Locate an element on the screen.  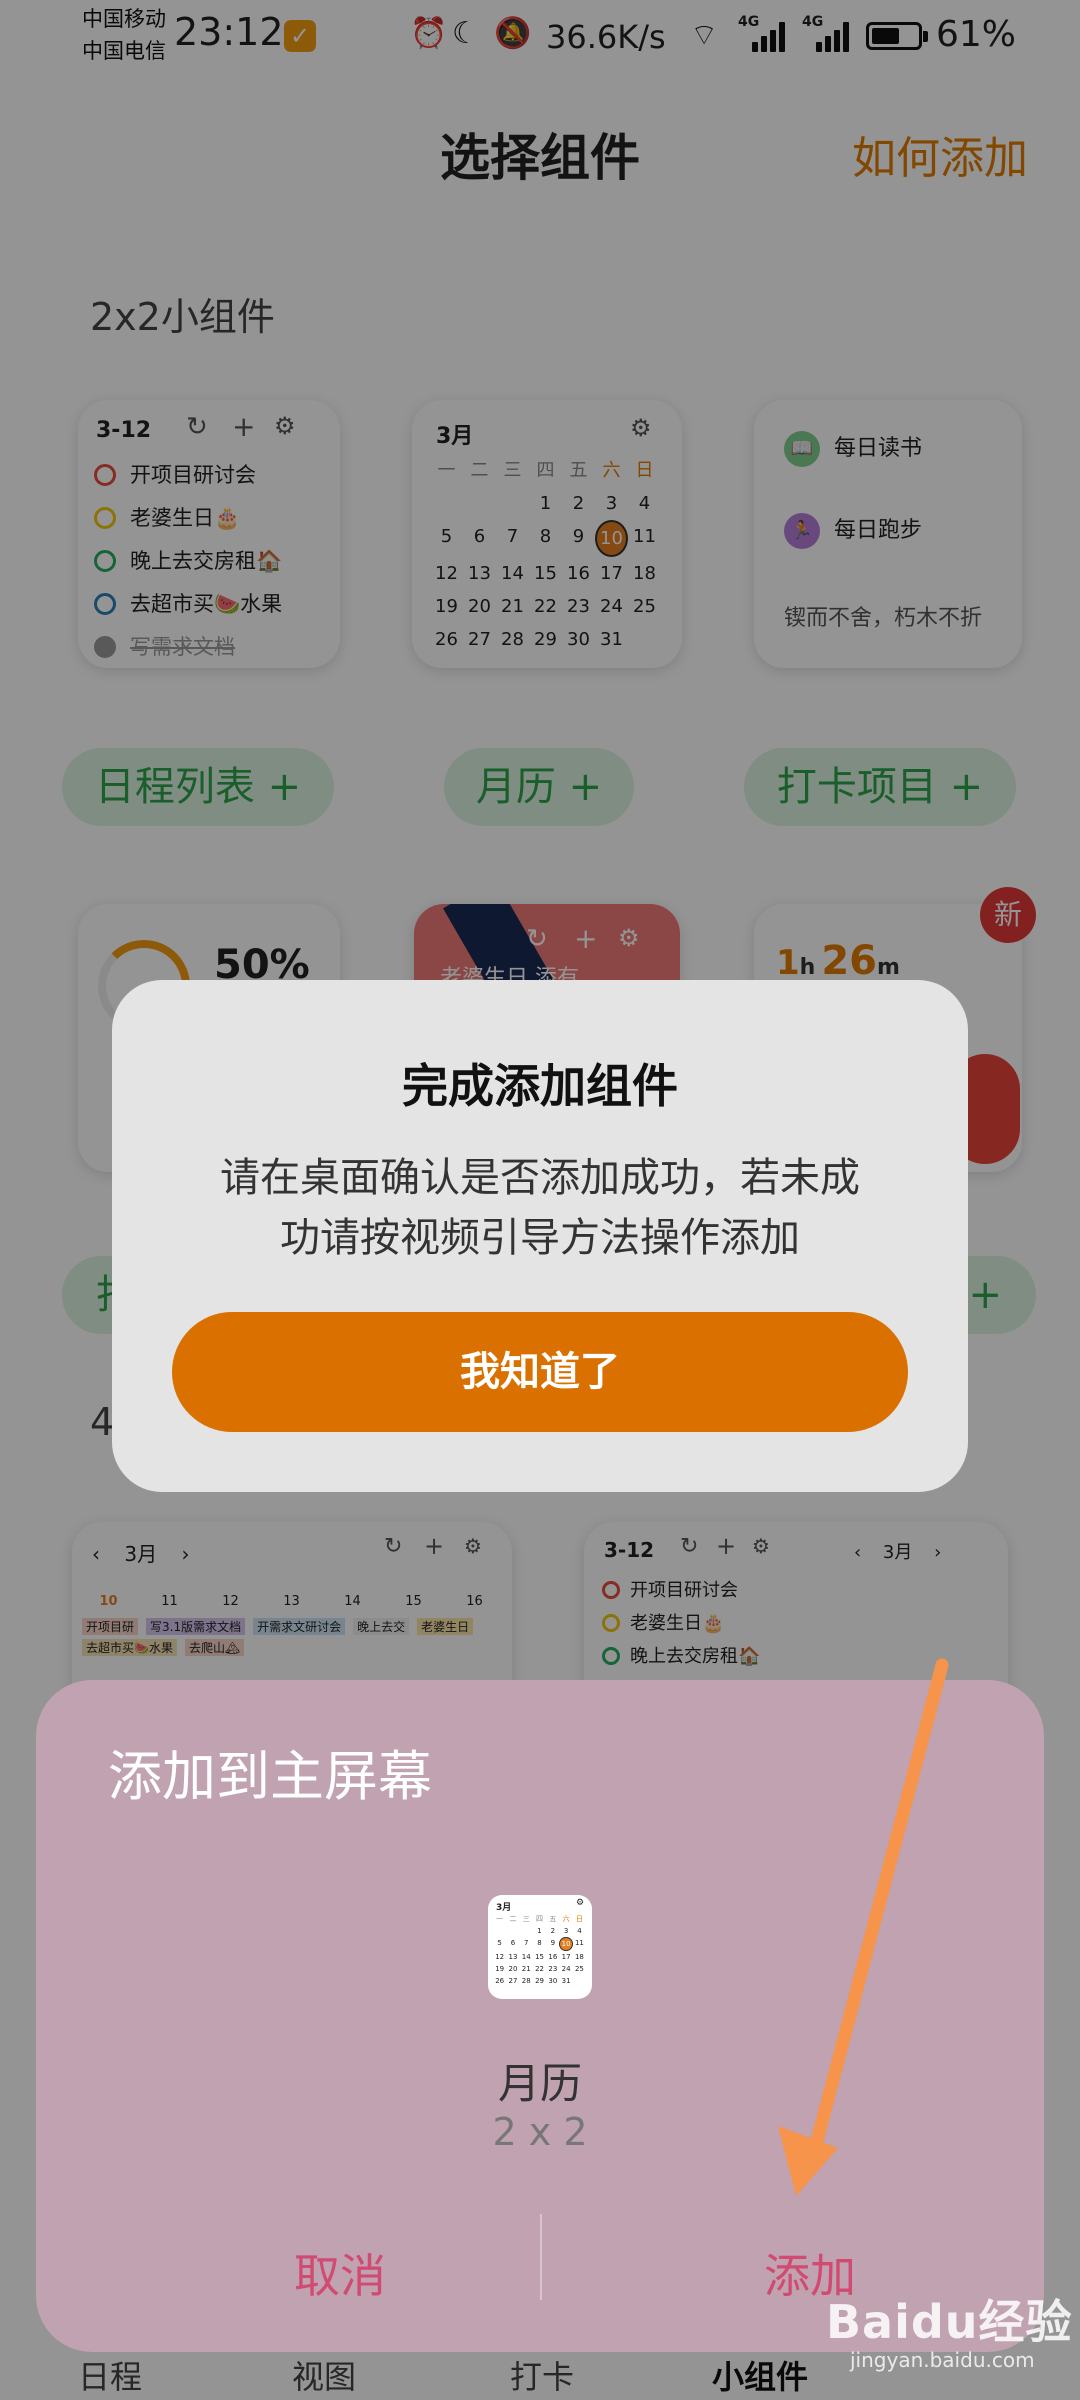
annotation-arrow-icon is located at coordinates (863, 1927).